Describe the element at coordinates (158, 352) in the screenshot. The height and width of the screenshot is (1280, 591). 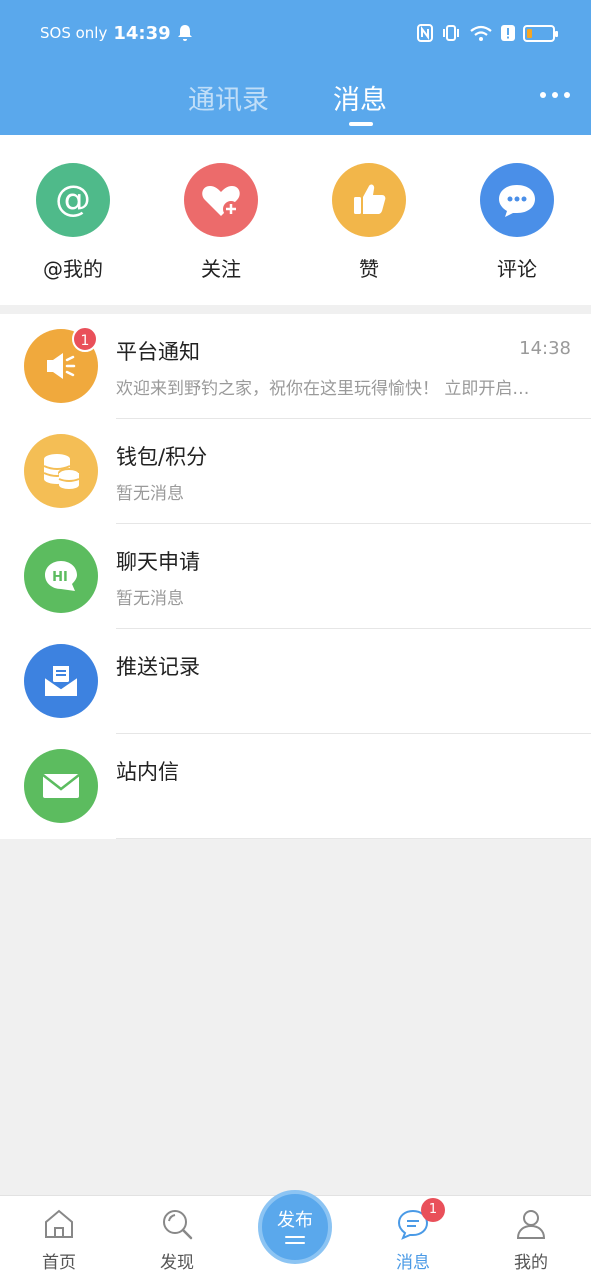
I see `item-title: 平台通知` at that location.